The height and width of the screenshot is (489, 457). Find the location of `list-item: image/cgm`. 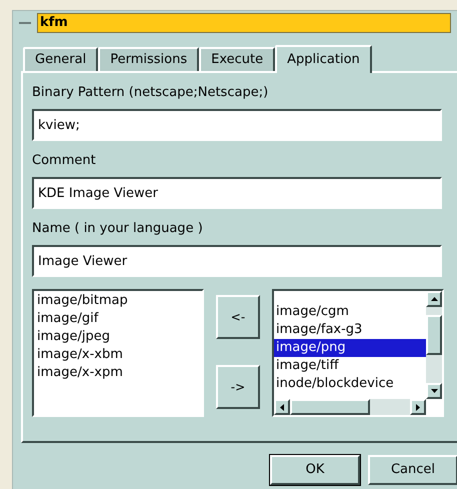

list-item: image/cgm is located at coordinates (350, 312).